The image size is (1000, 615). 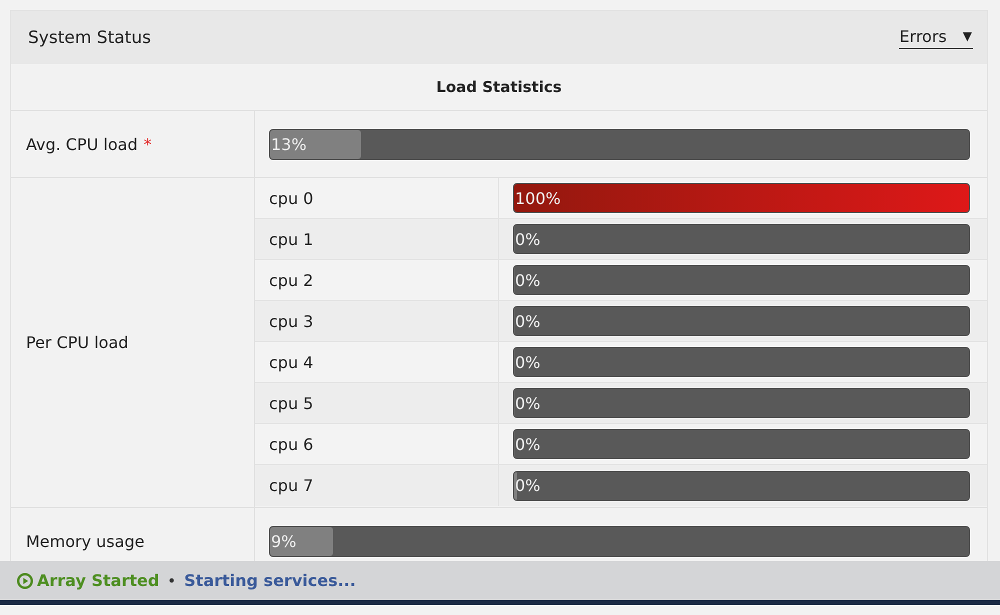 What do you see at coordinates (291, 362) in the screenshot?
I see `cpu-label: cpu 4` at bounding box center [291, 362].